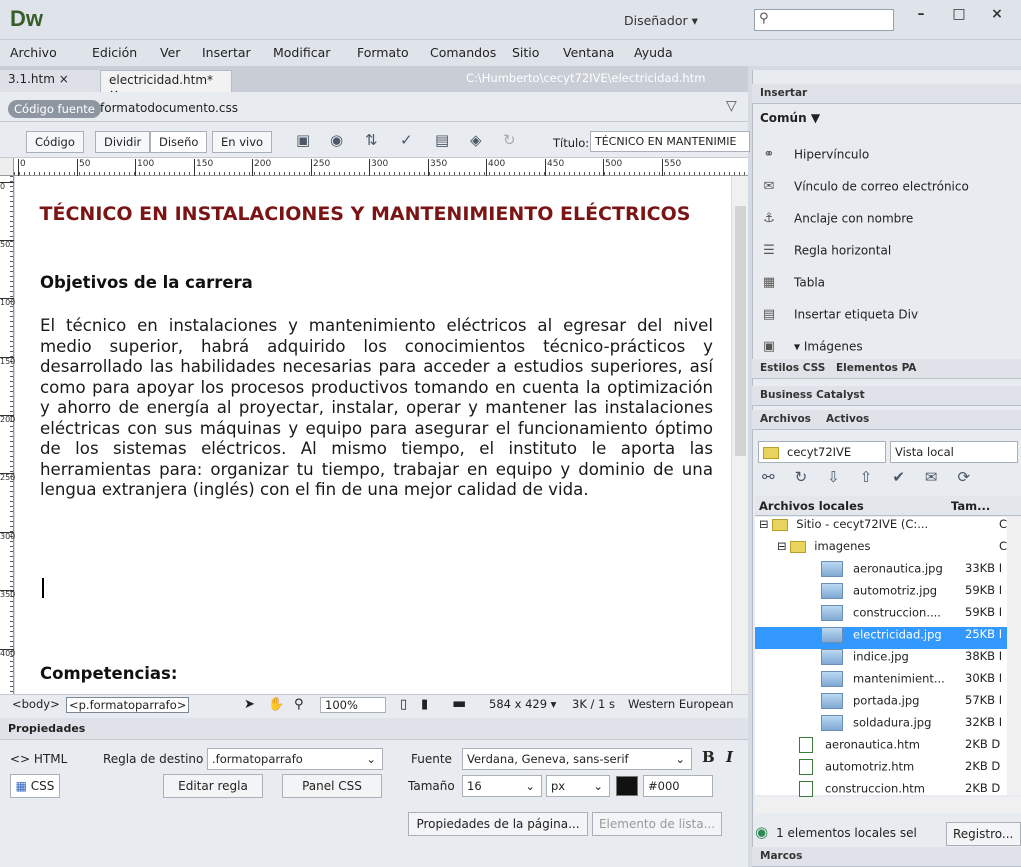 This screenshot has height=867, width=1021. What do you see at coordinates (785, 419) in the screenshot?
I see `tab-archivos: Archivos` at bounding box center [785, 419].